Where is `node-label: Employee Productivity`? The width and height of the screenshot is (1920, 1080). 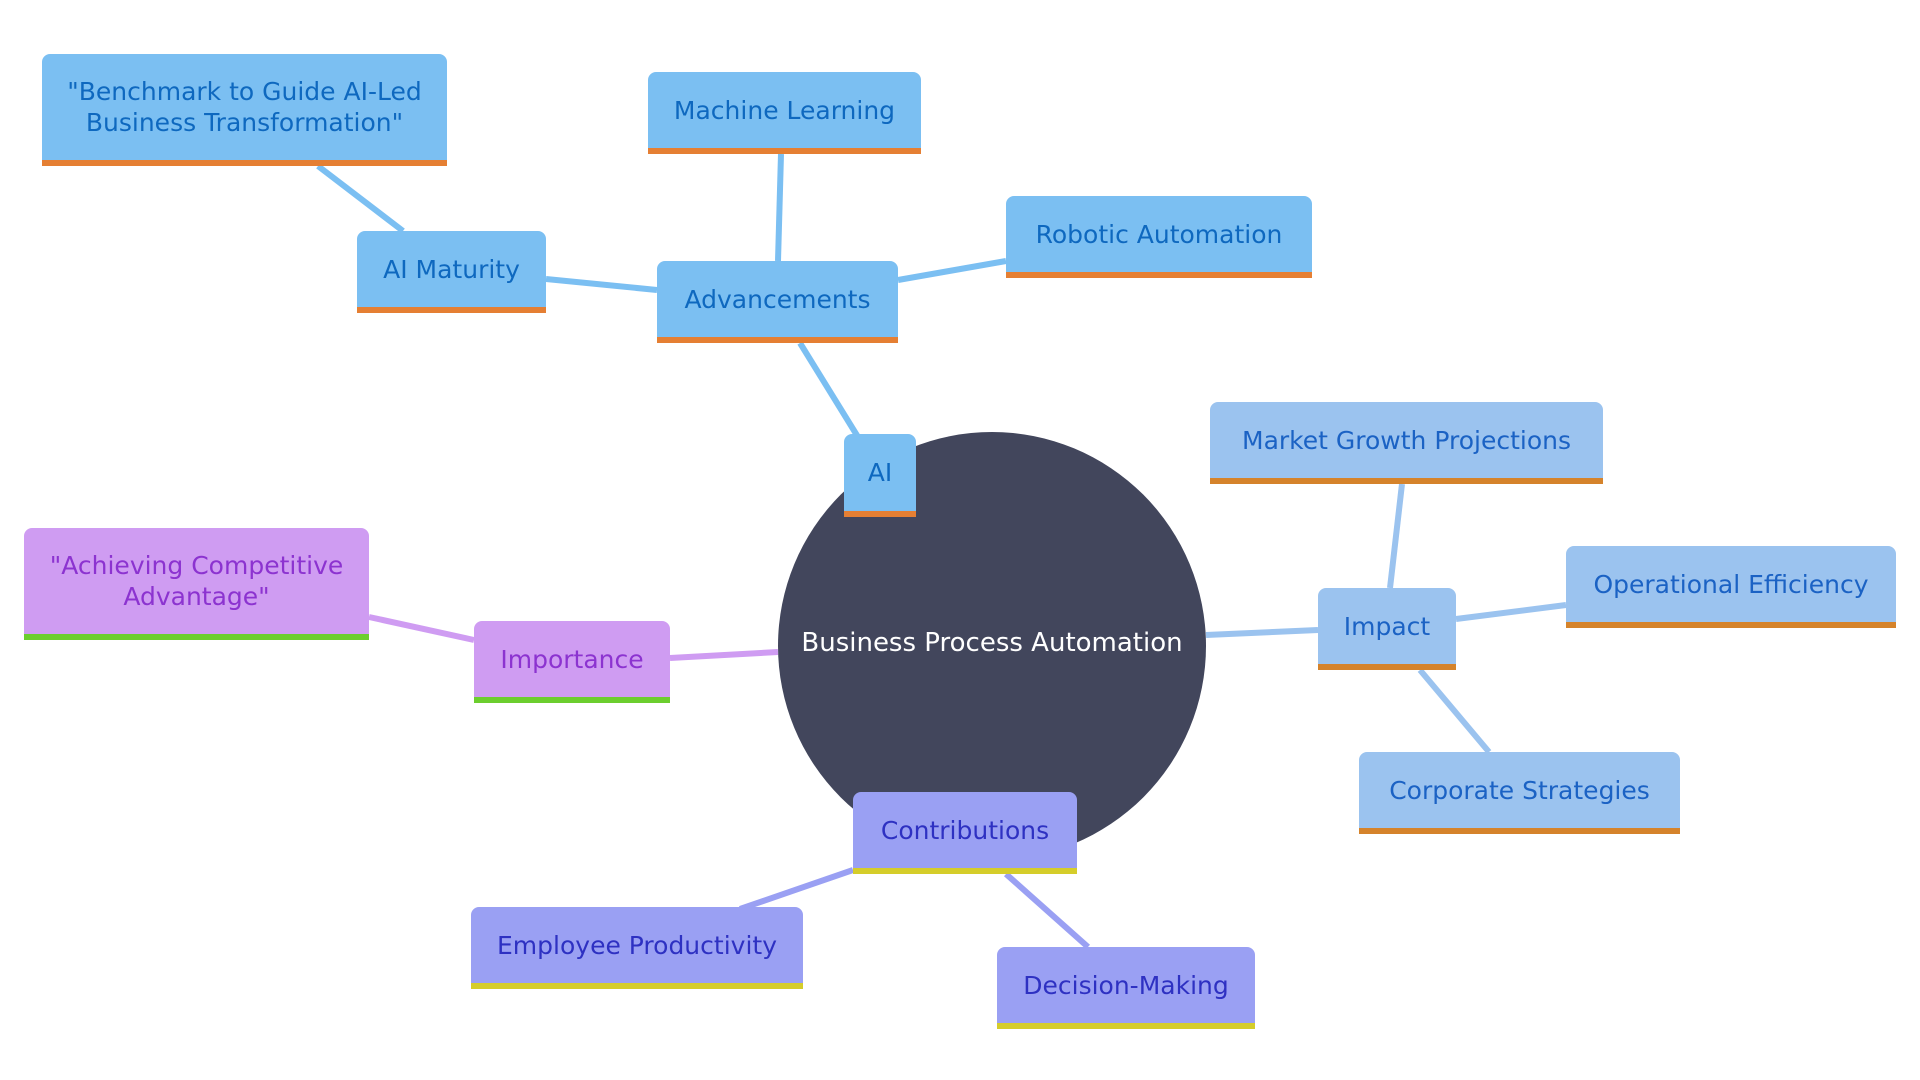 node-label: Employee Productivity is located at coordinates (637, 945).